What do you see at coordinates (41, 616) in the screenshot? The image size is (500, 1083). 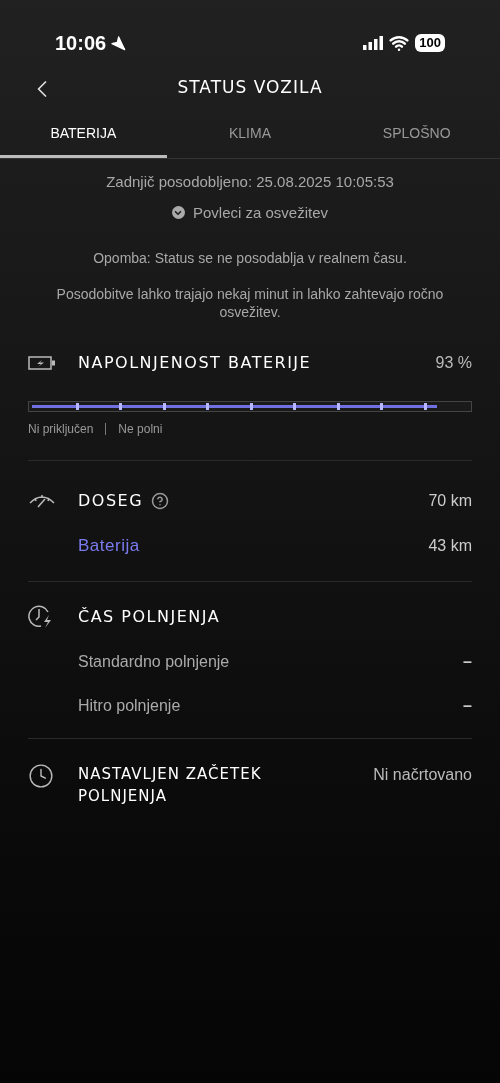 I see `clock-bolt-icon` at bounding box center [41, 616].